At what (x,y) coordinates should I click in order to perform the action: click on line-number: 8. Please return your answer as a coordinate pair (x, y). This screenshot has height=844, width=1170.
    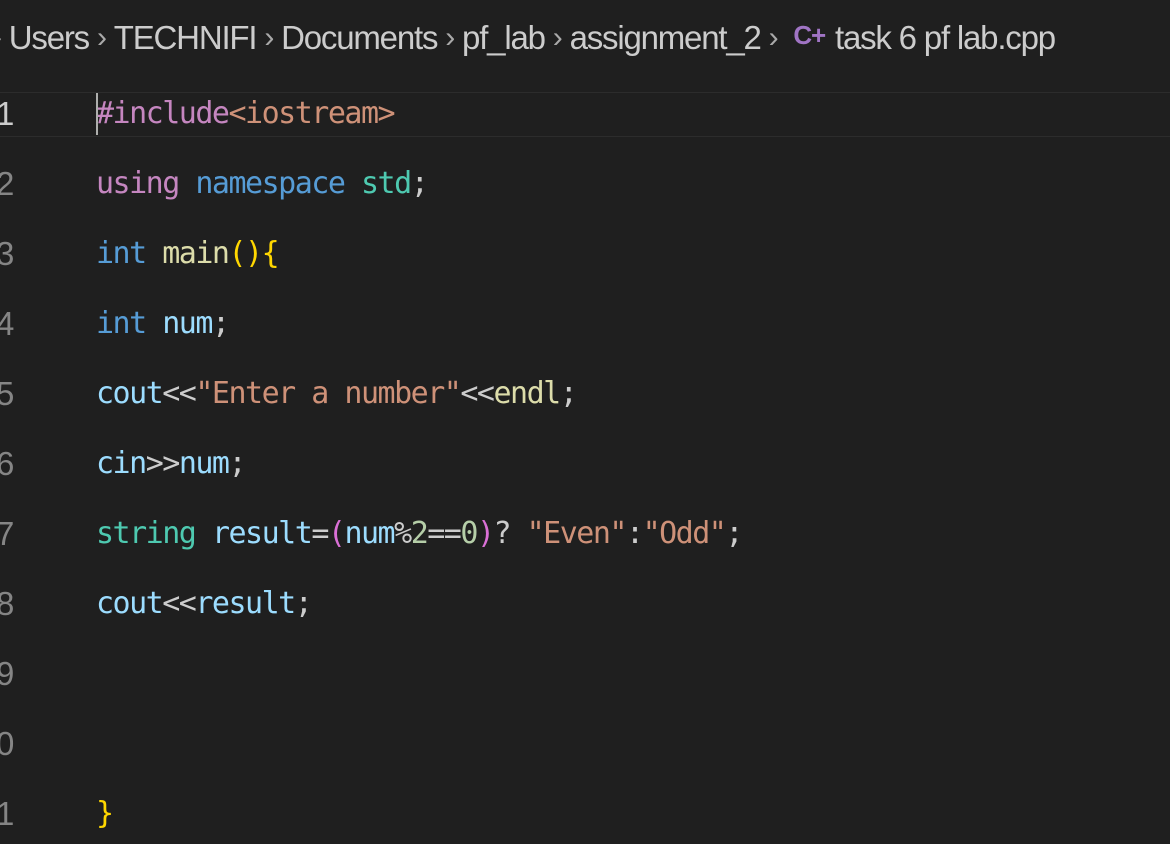
    Looking at the image, I should click on (7, 603).